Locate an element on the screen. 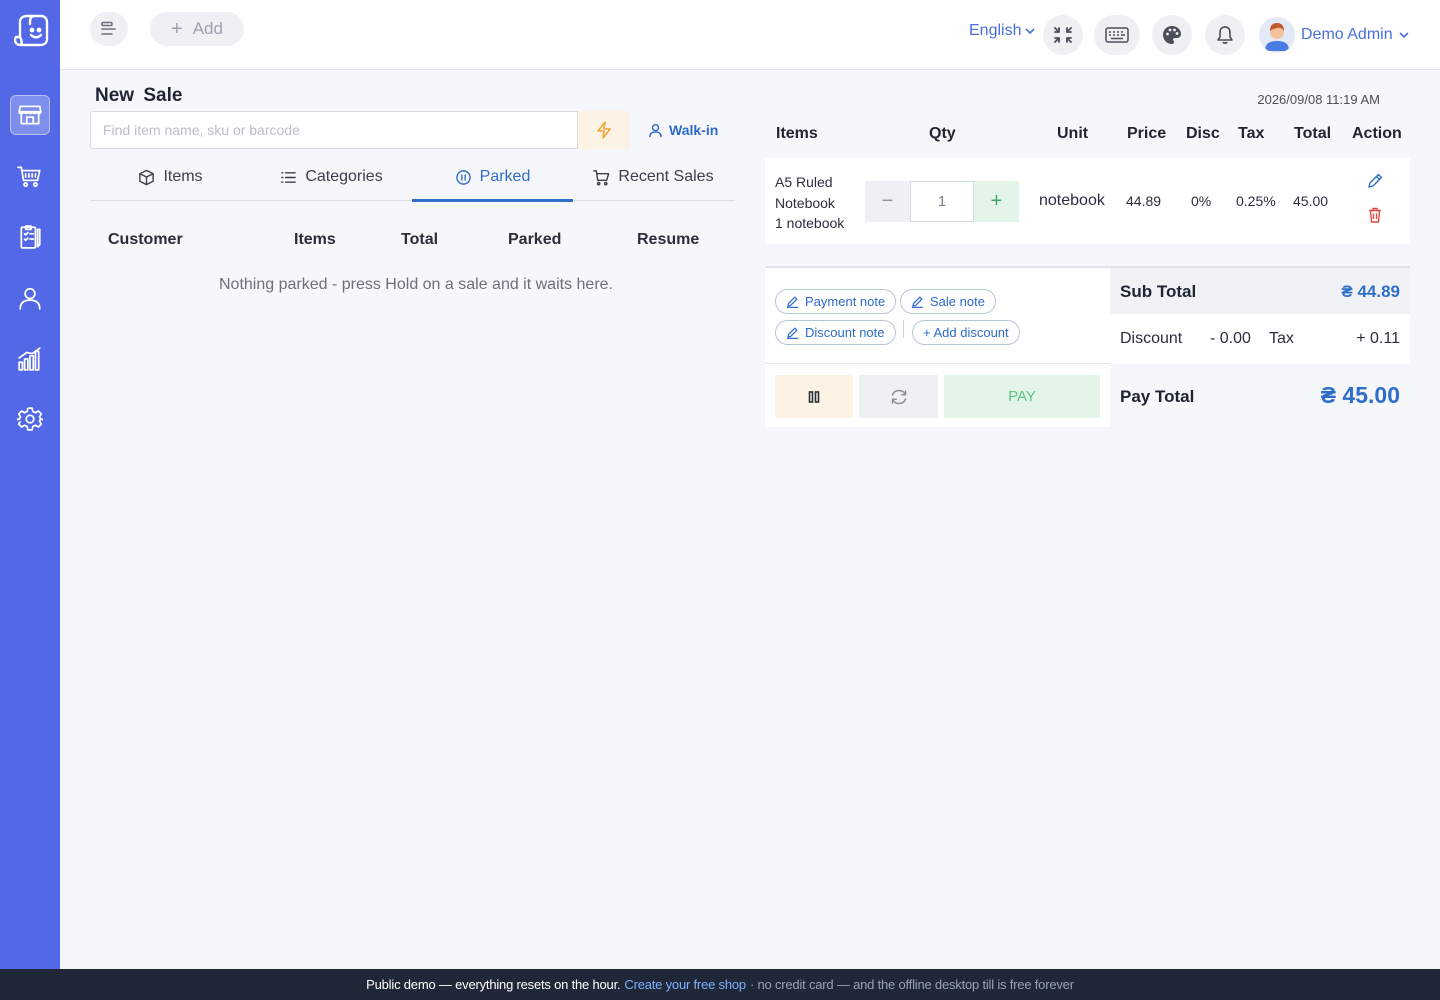 The height and width of the screenshot is (1000, 1440). tax-value: + 0.11 is located at coordinates (1378, 338).